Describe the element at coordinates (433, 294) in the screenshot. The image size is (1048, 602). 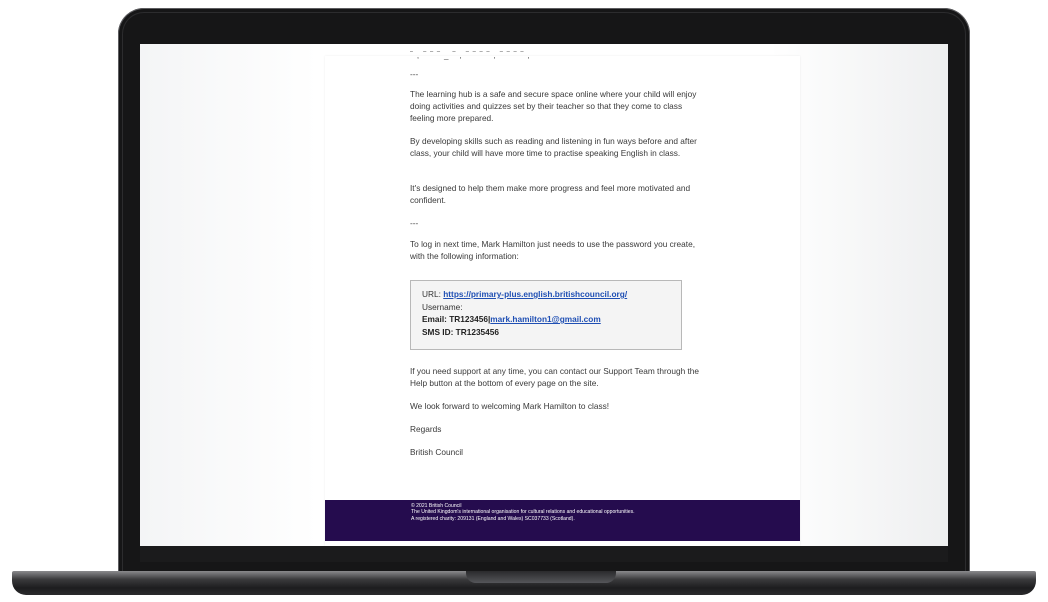
I see `url-label: URL:` at that location.